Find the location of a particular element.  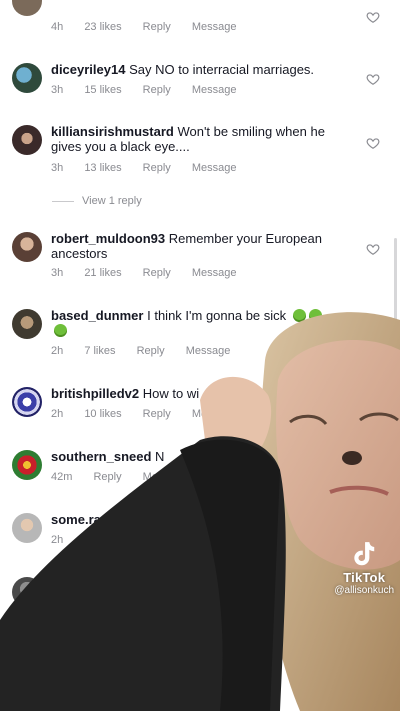

comment-body: Say NO to interracial marriages. is located at coordinates (222, 69).